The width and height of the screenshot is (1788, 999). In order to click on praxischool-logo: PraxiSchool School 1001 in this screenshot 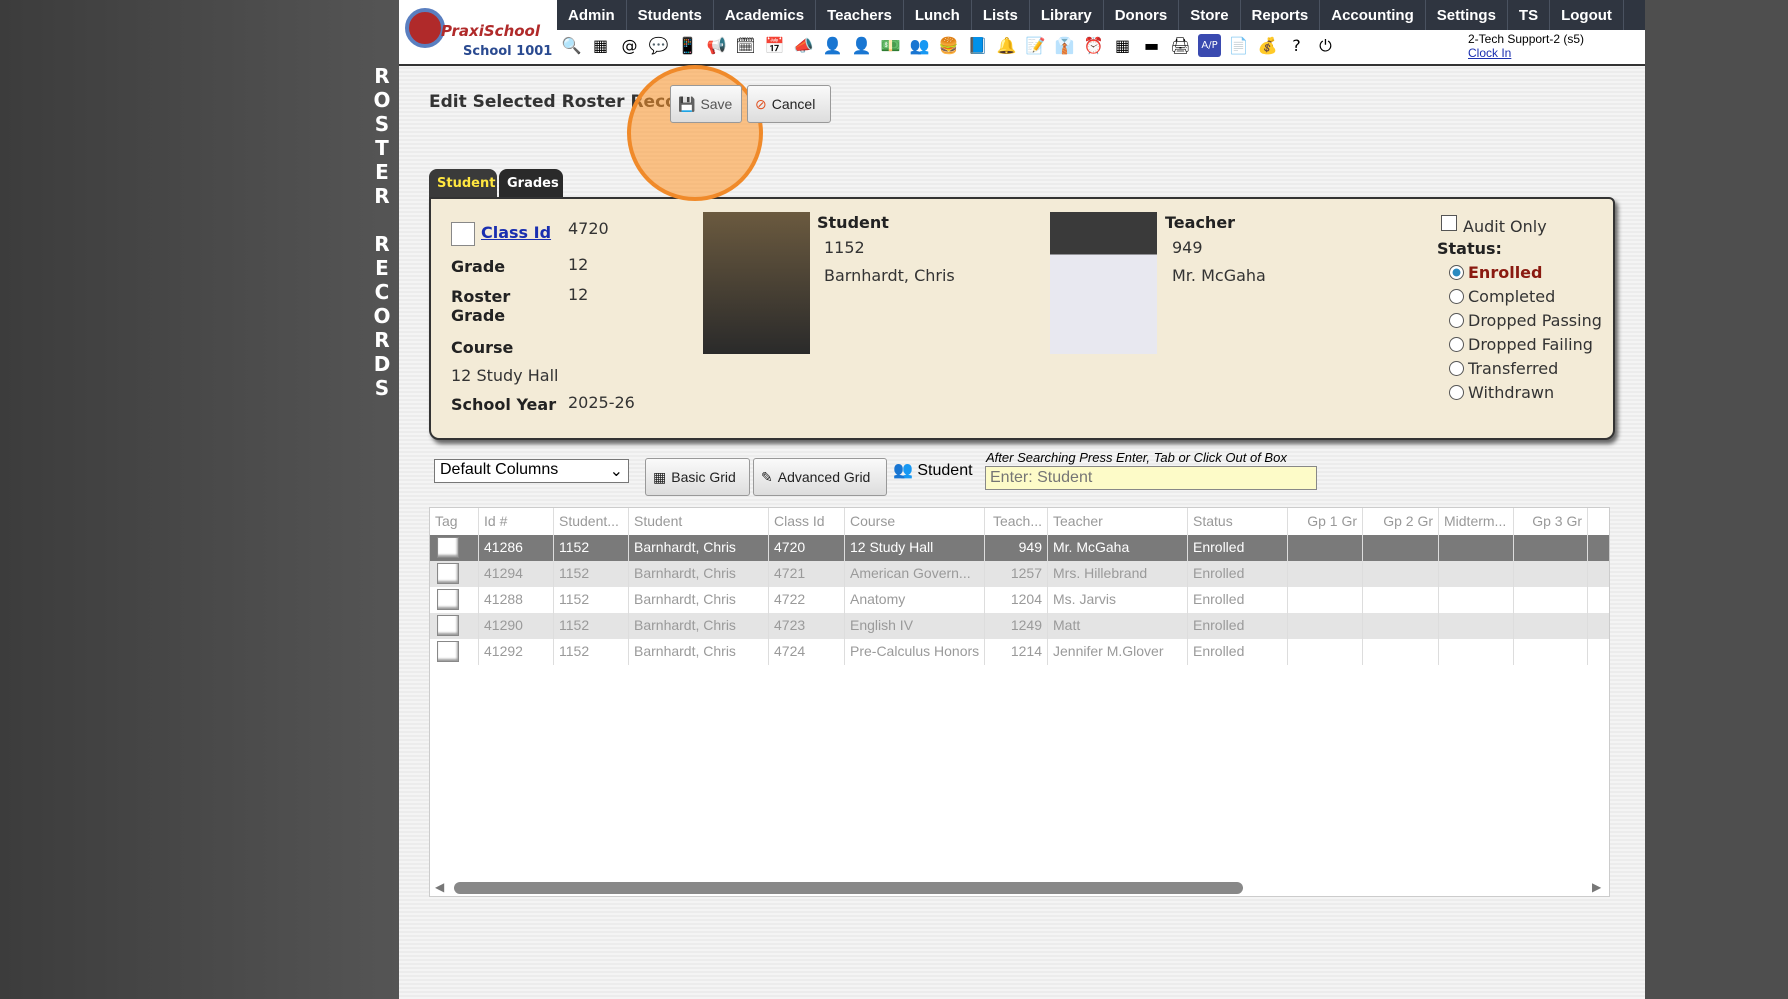, I will do `click(478, 34)`.